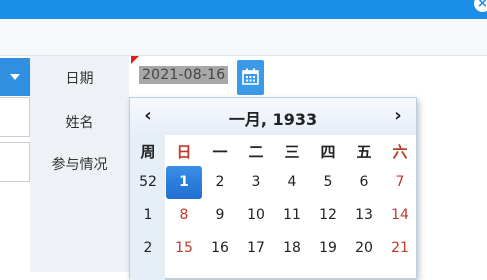 This screenshot has height=280, width=487. What do you see at coordinates (328, 182) in the screenshot?
I see `day-cell: 5` at bounding box center [328, 182].